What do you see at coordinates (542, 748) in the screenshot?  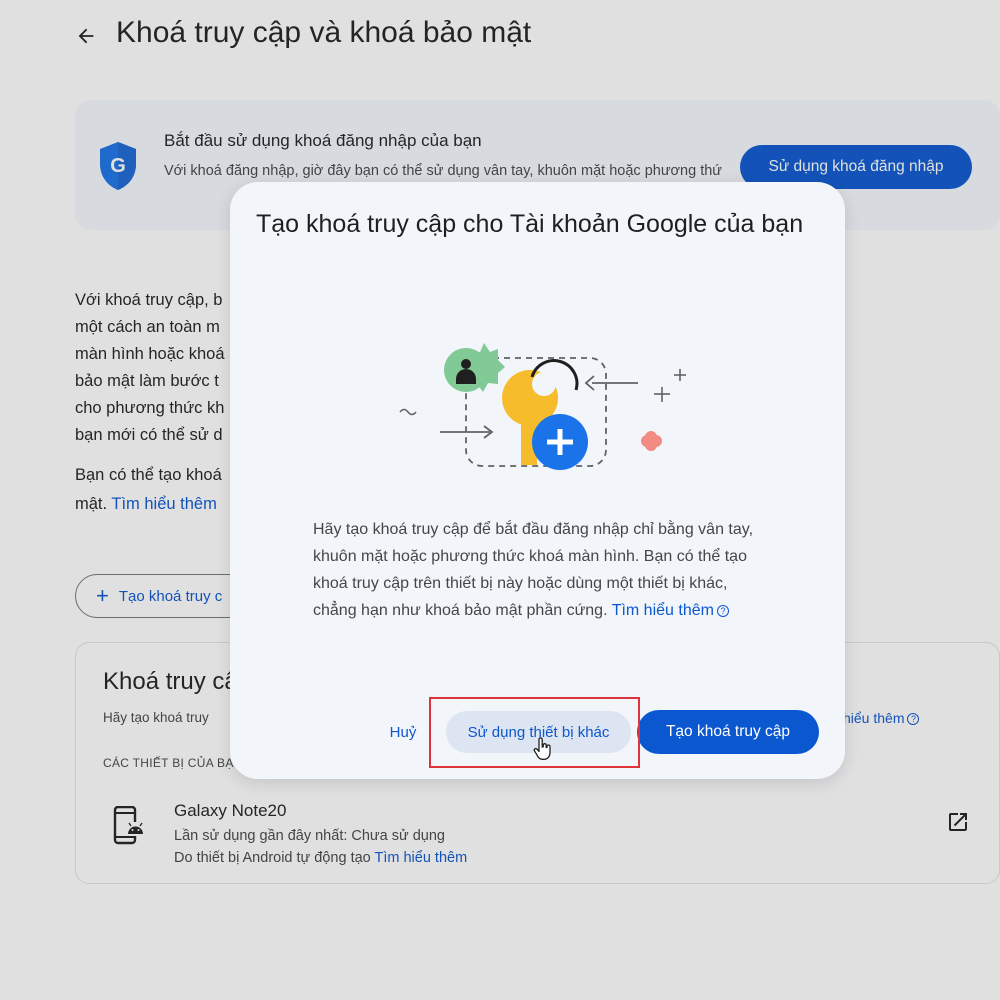 I see `cursor-hand-icon` at bounding box center [542, 748].